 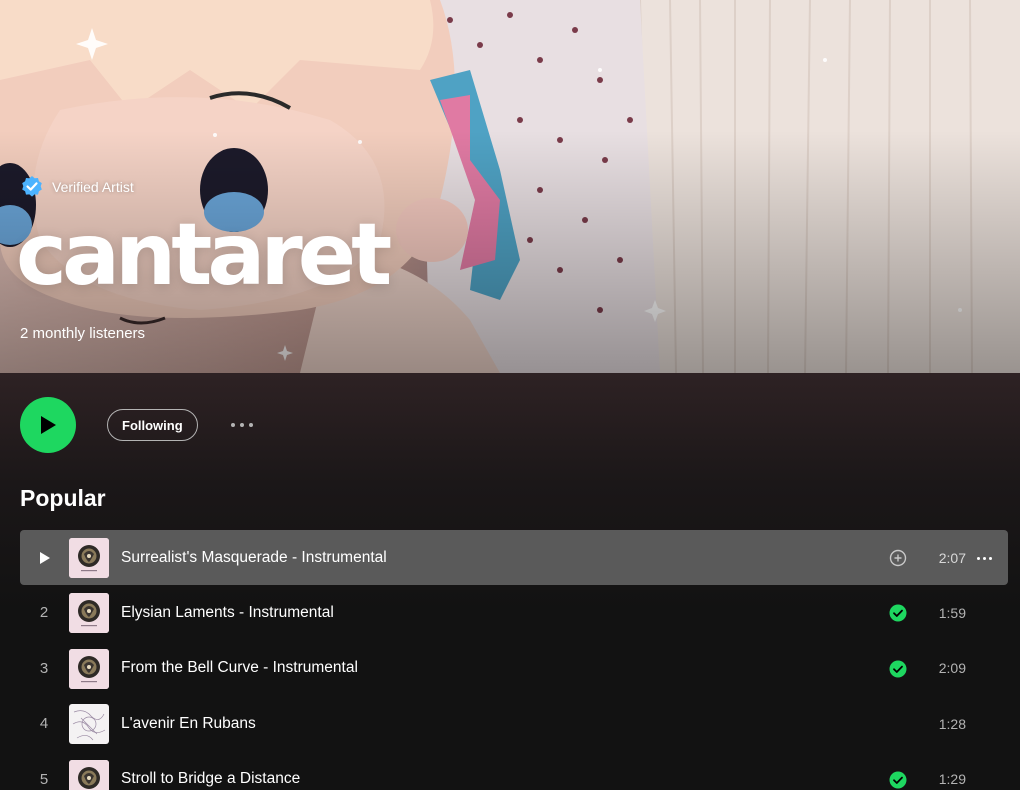 I want to click on verified-artist-badge: Verified Artist, so click(x=77, y=187).